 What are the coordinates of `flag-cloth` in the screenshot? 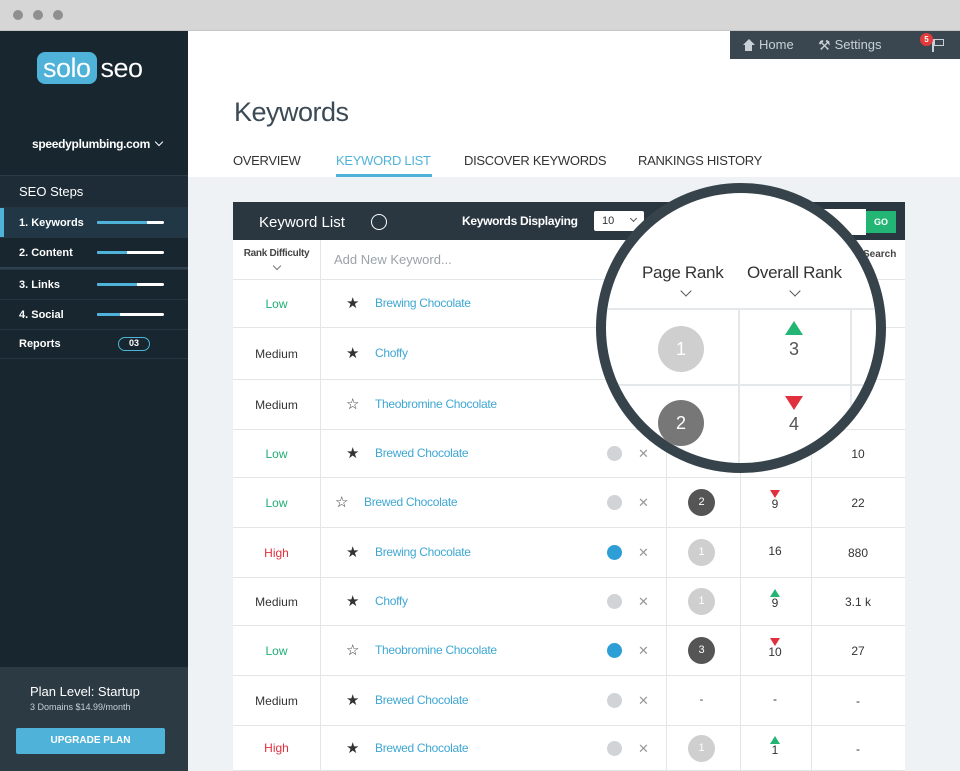 It's located at (939, 42).